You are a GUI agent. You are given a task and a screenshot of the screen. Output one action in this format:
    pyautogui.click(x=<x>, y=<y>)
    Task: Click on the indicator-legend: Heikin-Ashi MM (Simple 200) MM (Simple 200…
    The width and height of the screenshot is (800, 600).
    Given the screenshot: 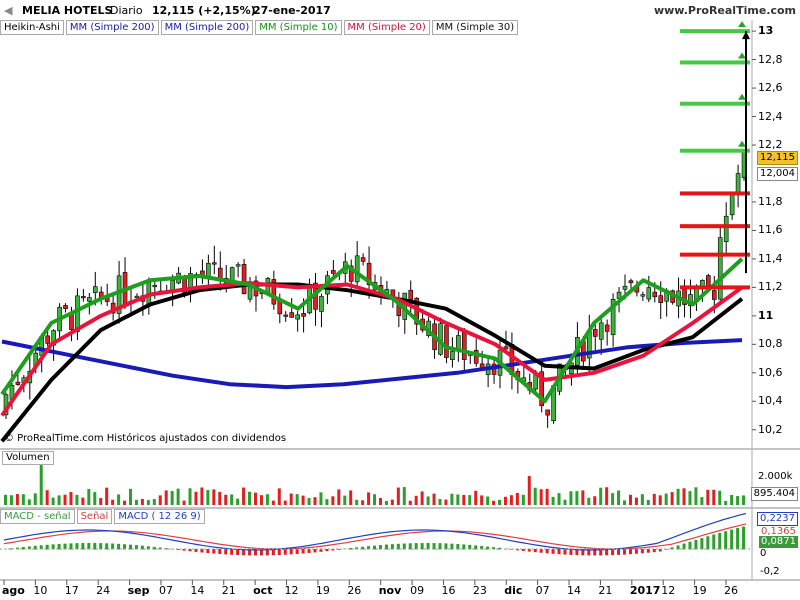 What is the action you would take?
    pyautogui.click(x=260, y=28)
    